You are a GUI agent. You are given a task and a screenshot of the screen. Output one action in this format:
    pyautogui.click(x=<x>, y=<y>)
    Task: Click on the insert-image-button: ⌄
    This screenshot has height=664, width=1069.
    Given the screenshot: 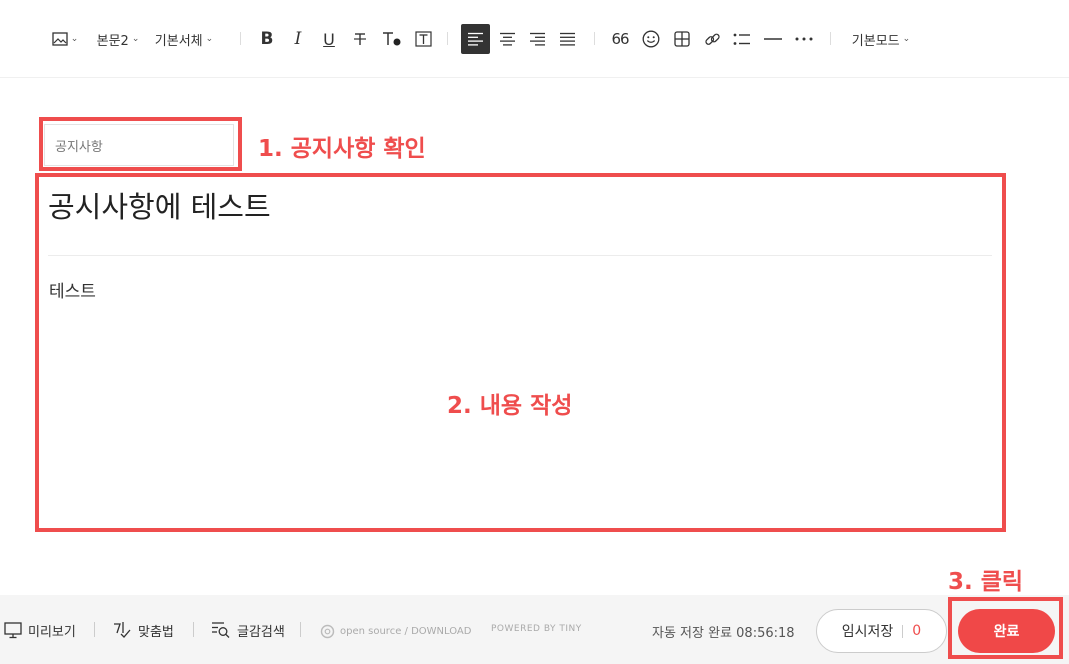 What is the action you would take?
    pyautogui.click(x=65, y=39)
    